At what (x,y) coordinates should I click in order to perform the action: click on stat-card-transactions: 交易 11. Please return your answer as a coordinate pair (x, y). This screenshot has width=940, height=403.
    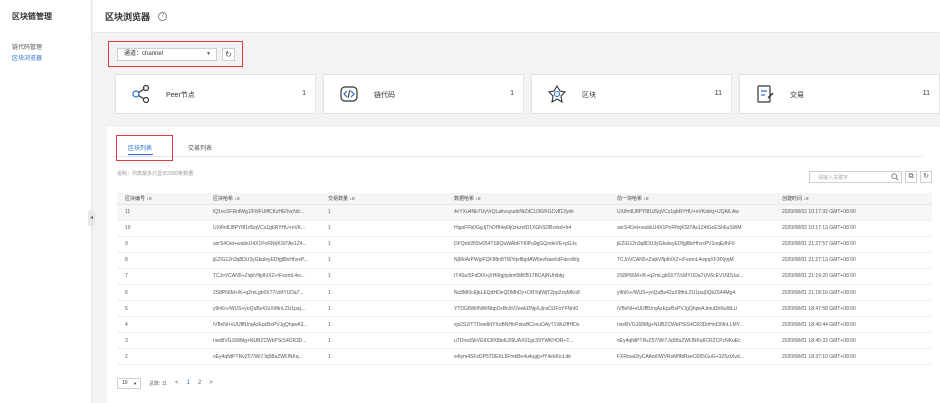
    Looking at the image, I should click on (839, 94).